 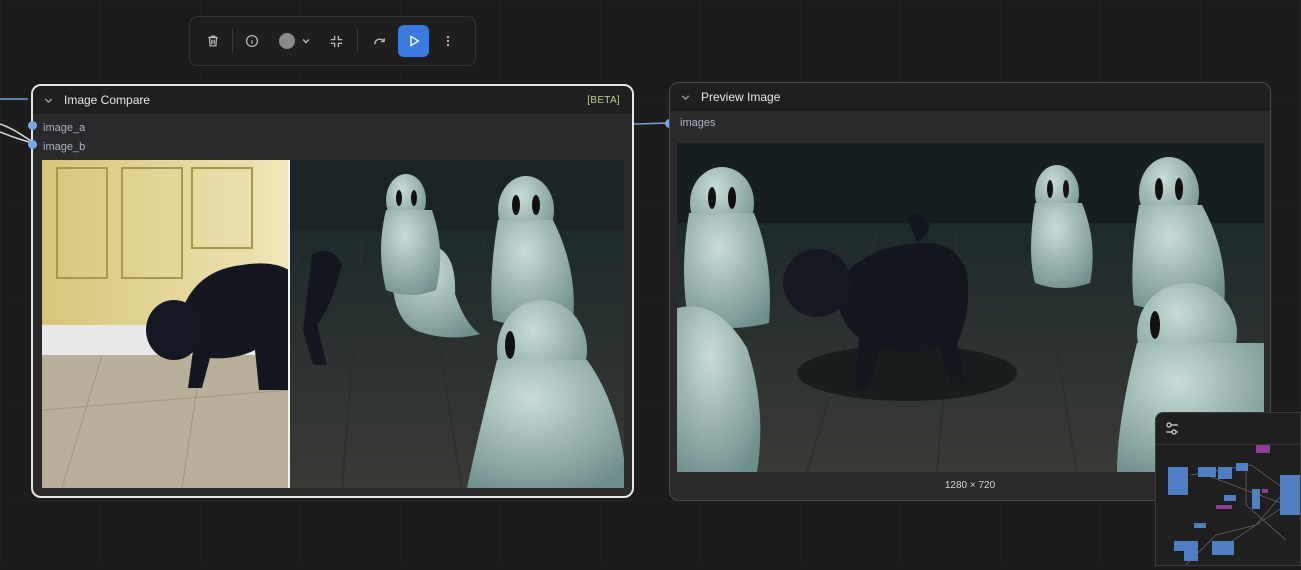 What do you see at coordinates (603, 100) in the screenshot?
I see `beta-badge: [BETA]` at bounding box center [603, 100].